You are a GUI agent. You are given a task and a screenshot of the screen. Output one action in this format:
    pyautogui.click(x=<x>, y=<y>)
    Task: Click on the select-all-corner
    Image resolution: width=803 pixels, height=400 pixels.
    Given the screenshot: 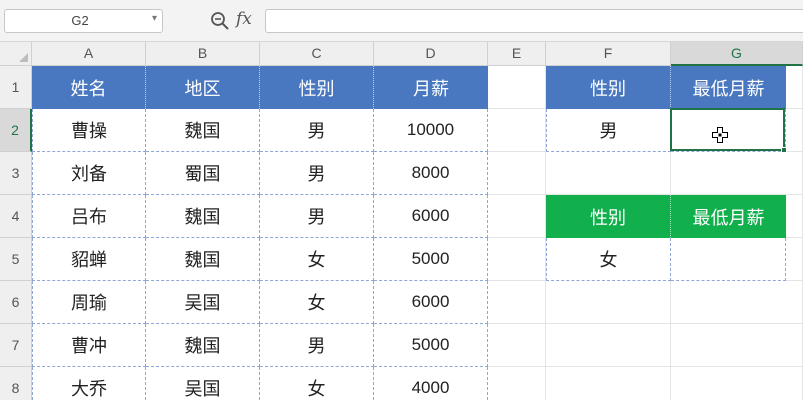 What is the action you would take?
    pyautogui.click(x=16, y=54)
    